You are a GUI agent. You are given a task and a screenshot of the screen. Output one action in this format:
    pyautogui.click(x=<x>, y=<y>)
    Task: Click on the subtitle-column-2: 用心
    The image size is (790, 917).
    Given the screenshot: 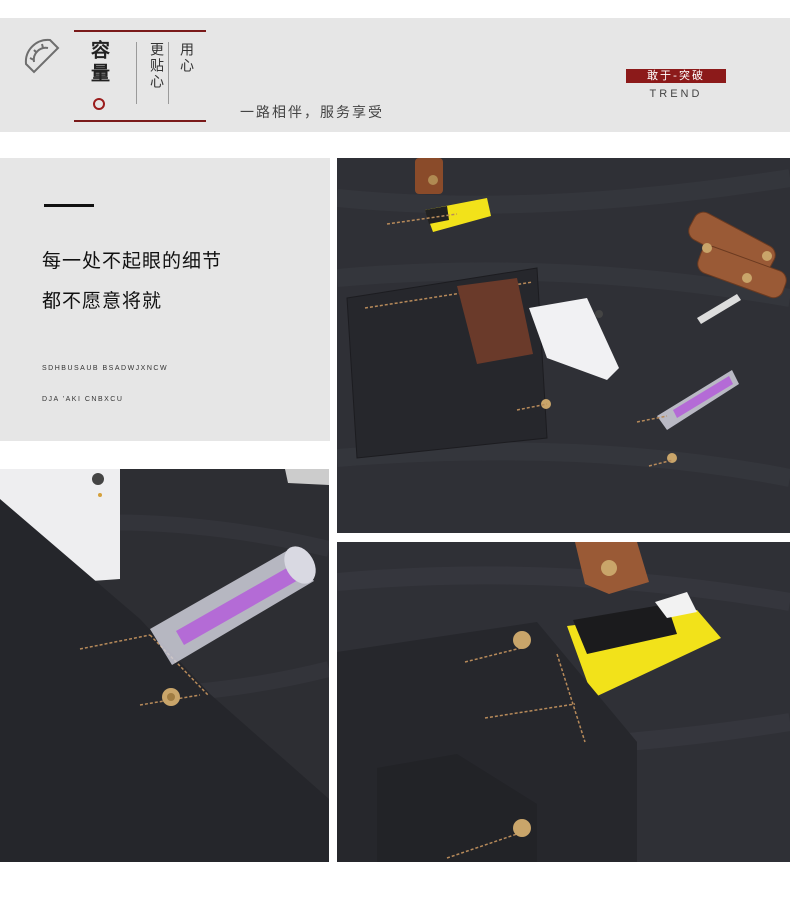 What is the action you would take?
    pyautogui.click(x=186, y=58)
    